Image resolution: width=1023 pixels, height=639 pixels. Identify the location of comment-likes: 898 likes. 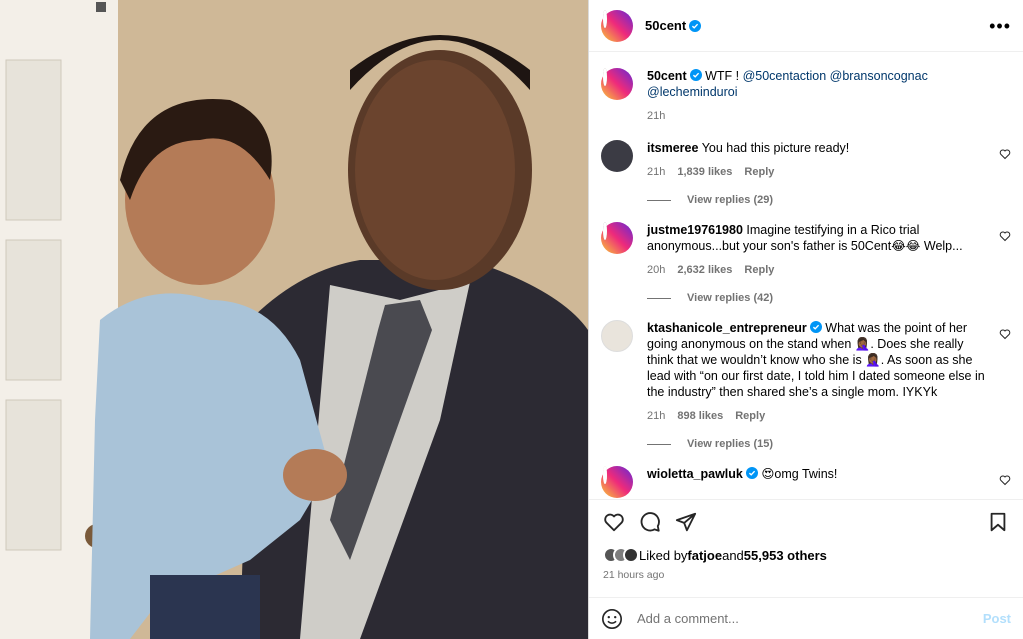
(700, 416).